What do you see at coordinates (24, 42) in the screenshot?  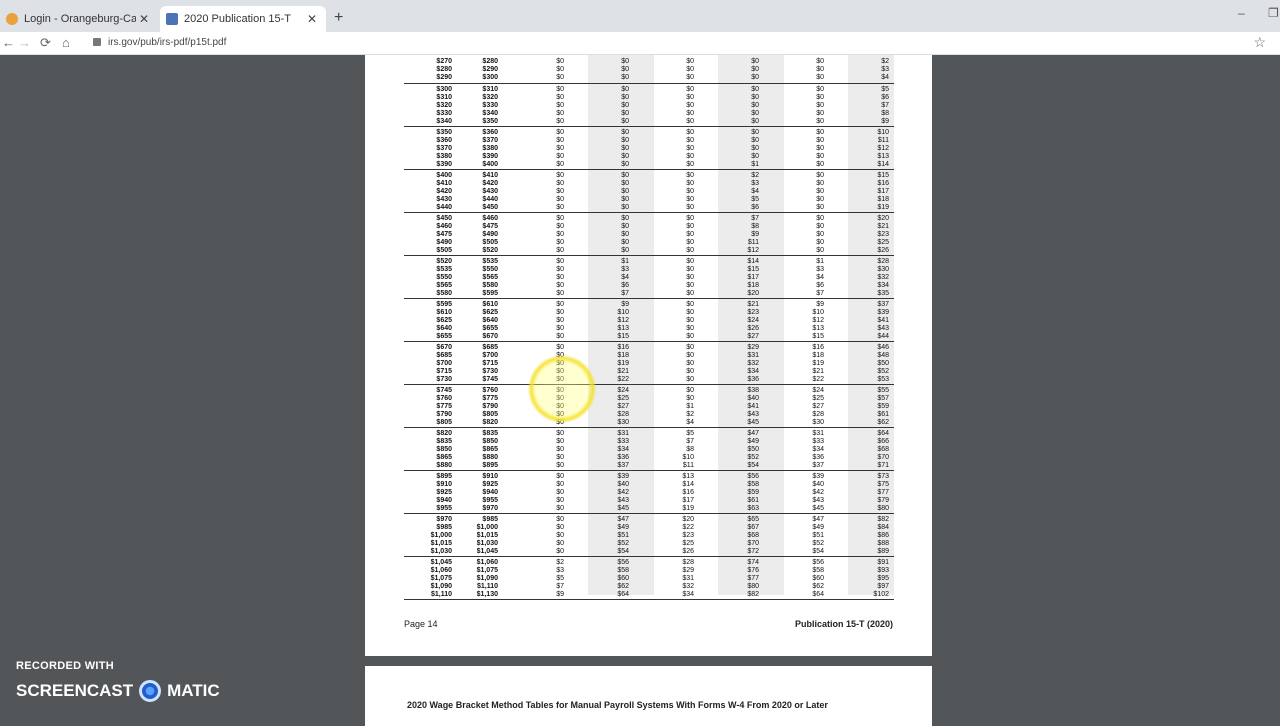 I see `forward-arrow-icon: →` at bounding box center [24, 42].